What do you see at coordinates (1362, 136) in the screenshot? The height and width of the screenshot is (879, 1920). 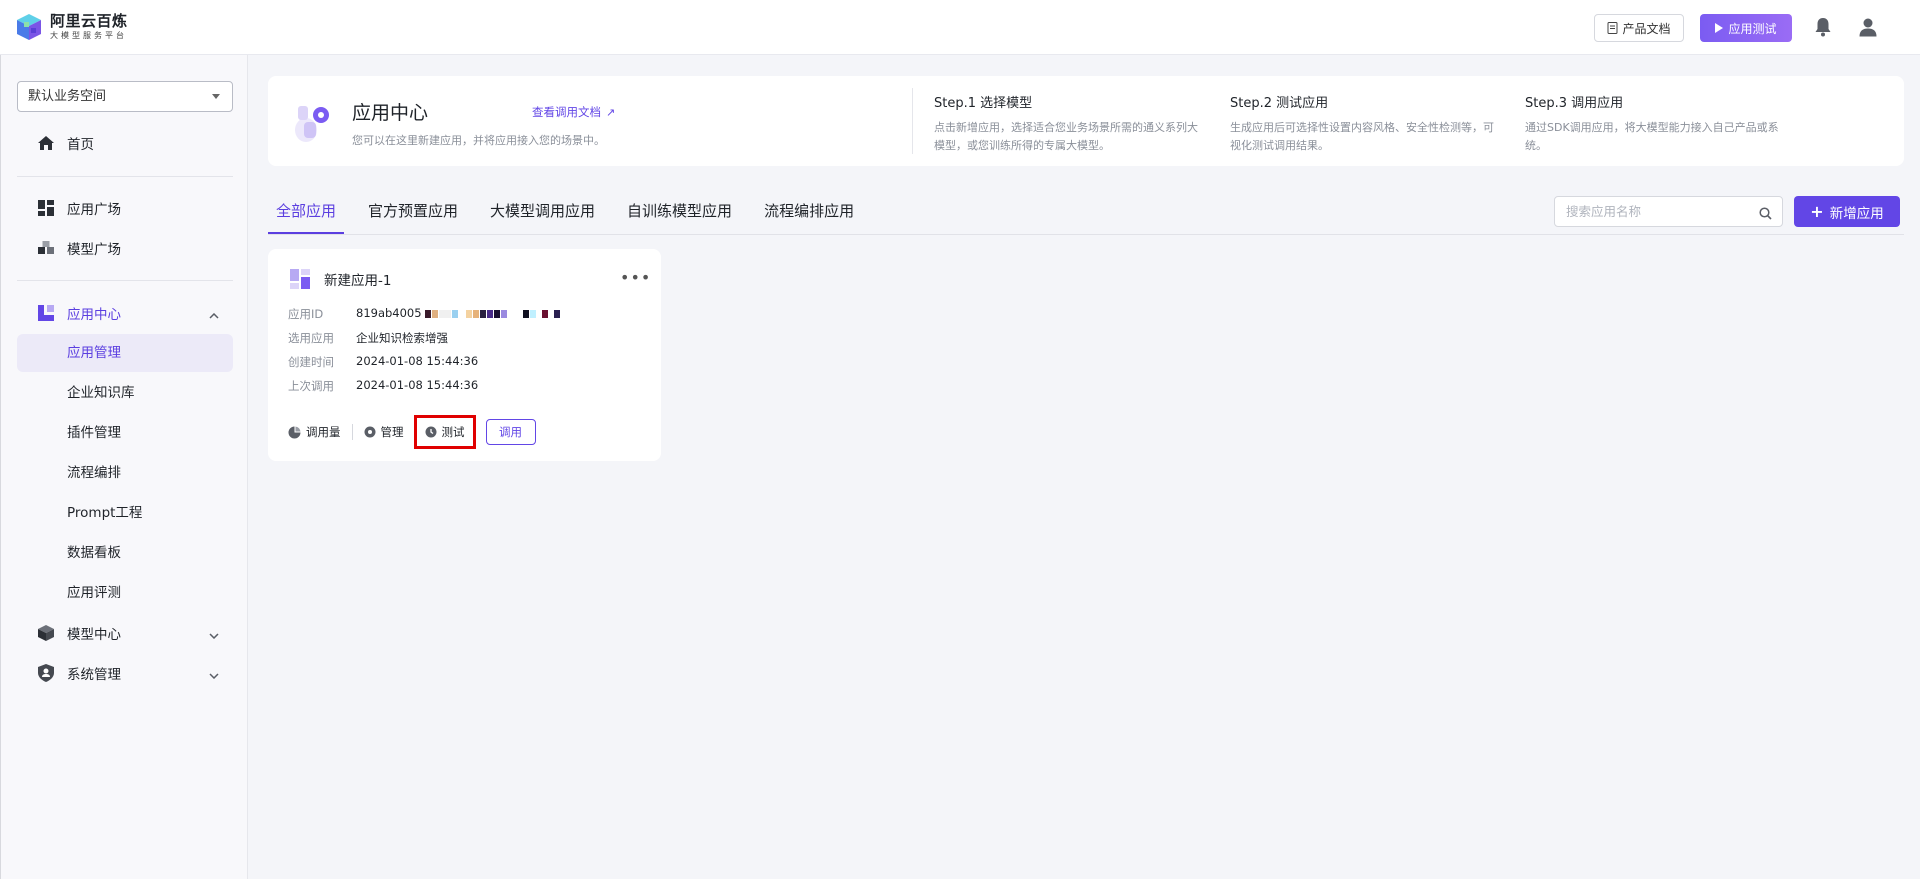 I see `step-description: 生成应用后可选择性设置内容风格、安全性检测等，可视化测试调用结果。` at bounding box center [1362, 136].